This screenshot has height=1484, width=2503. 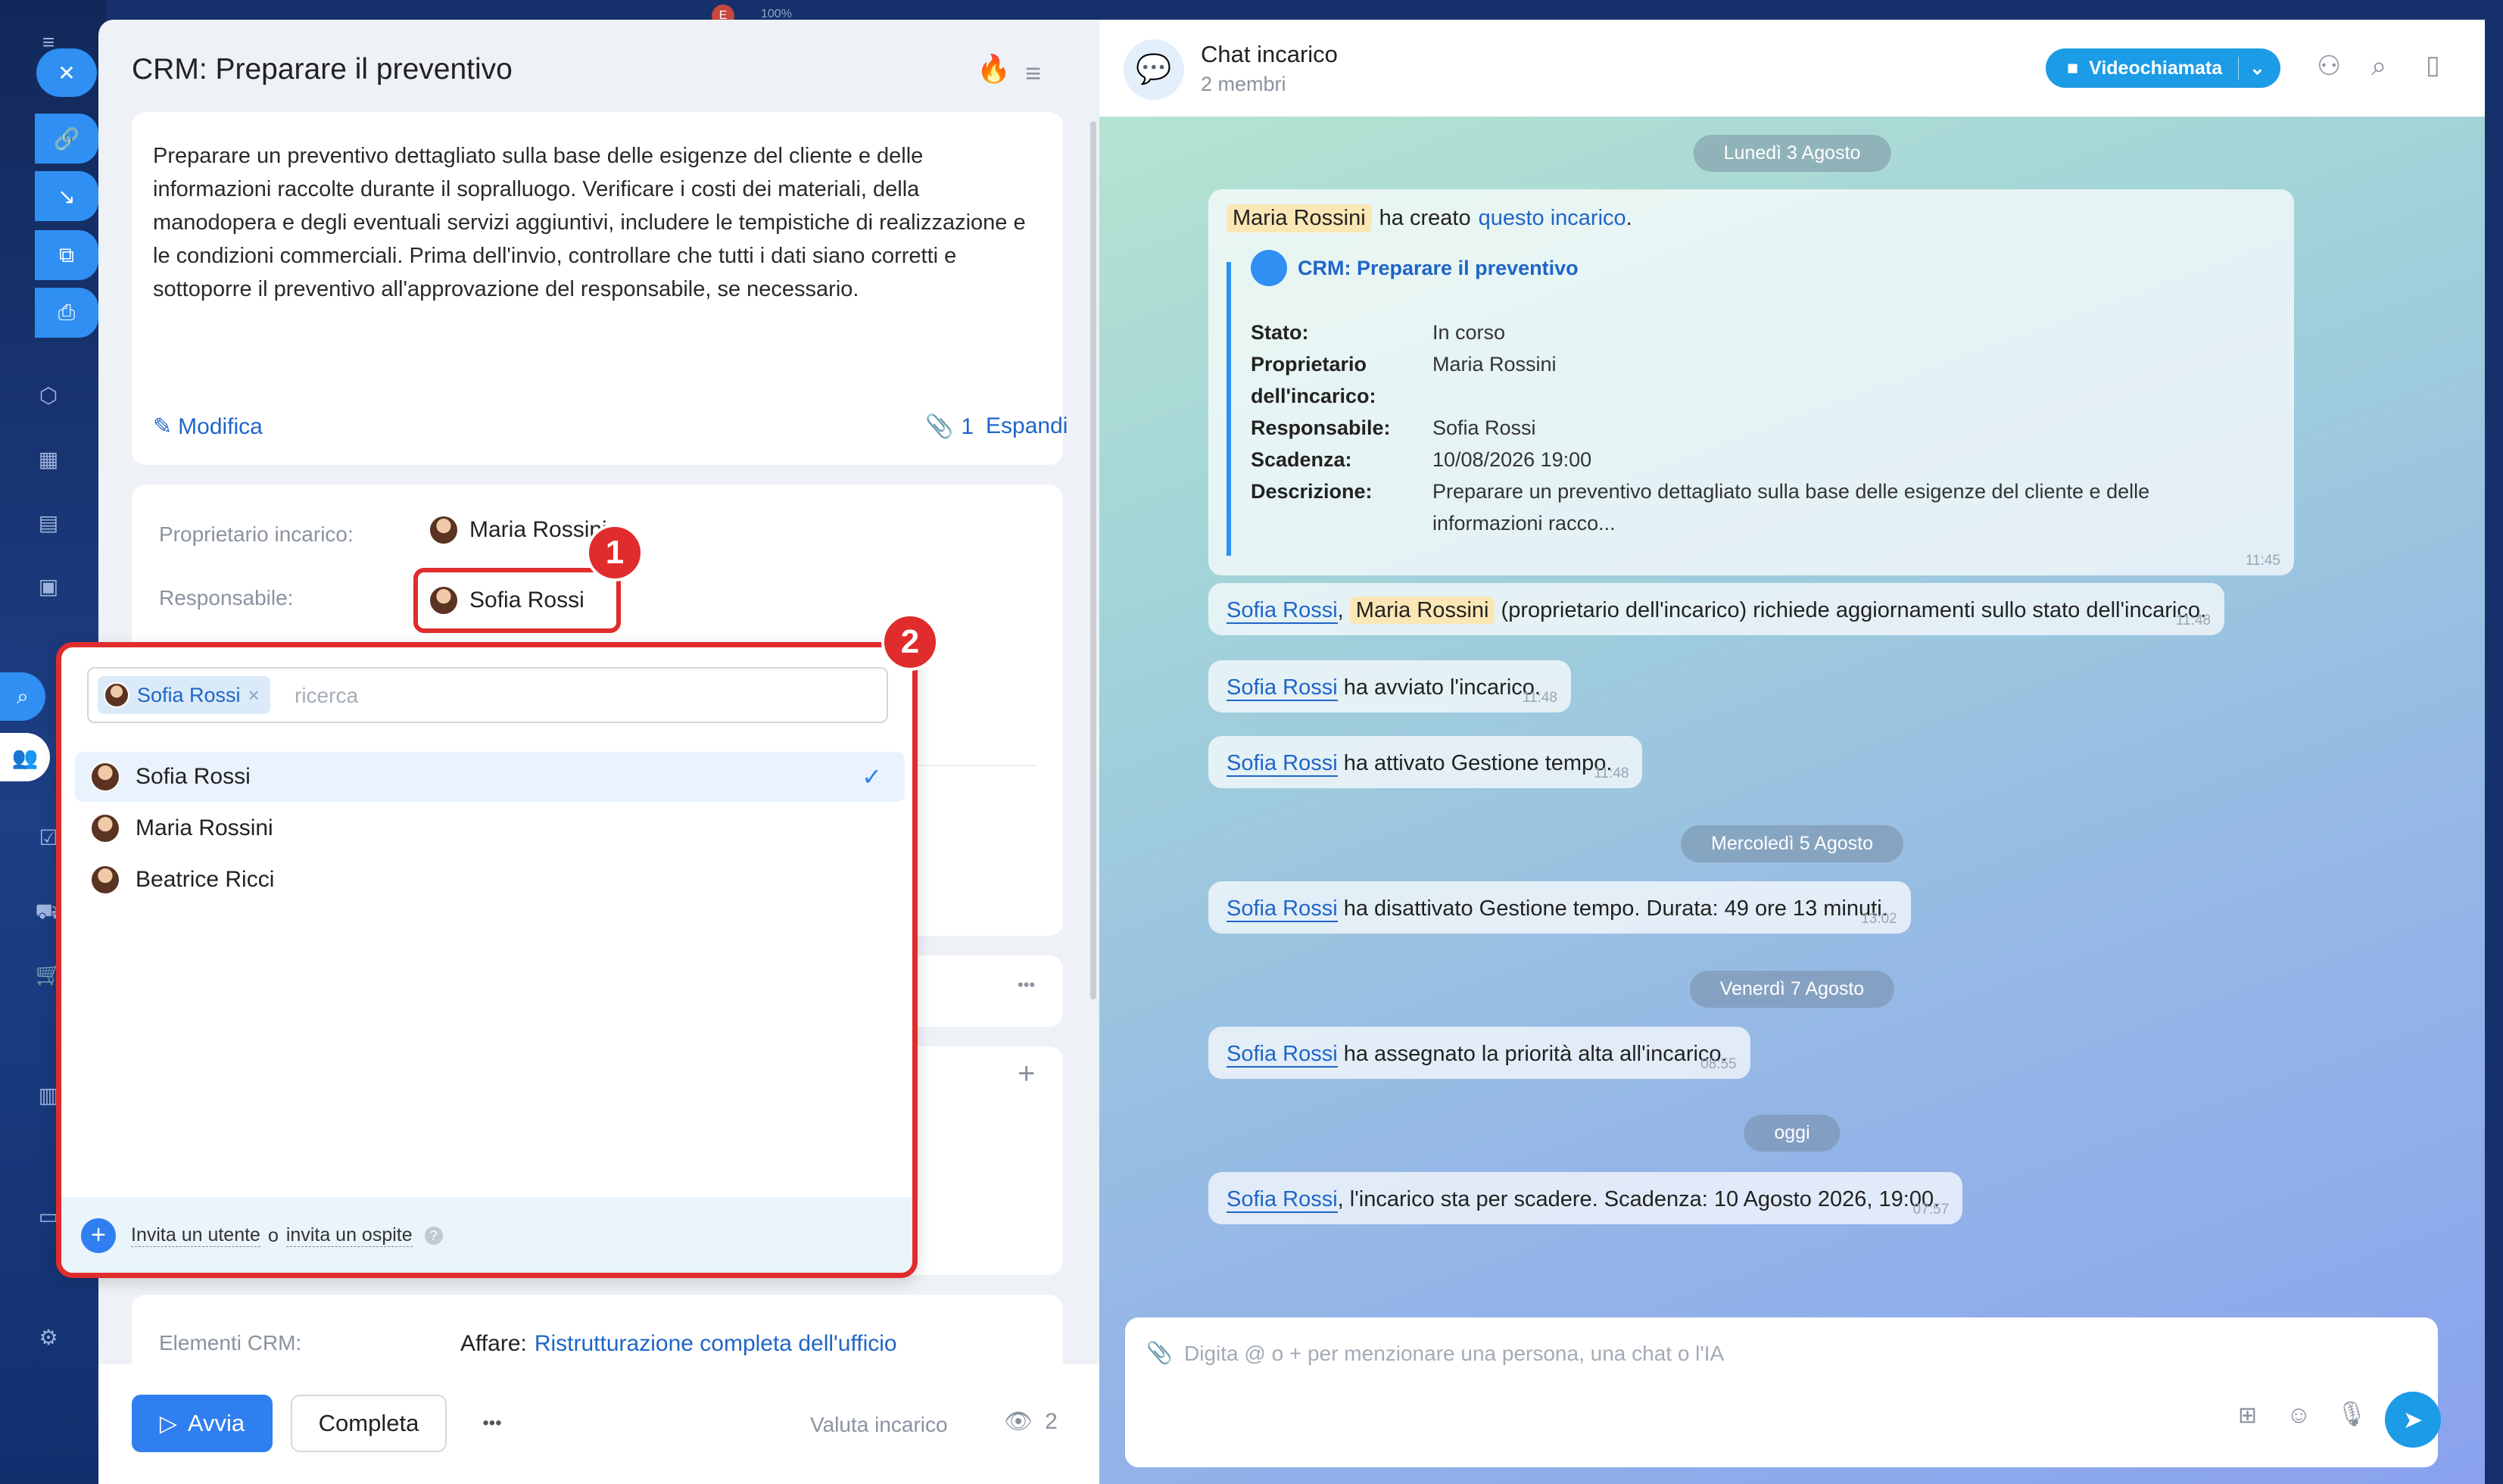 I want to click on check-icon: ✓, so click(x=872, y=776).